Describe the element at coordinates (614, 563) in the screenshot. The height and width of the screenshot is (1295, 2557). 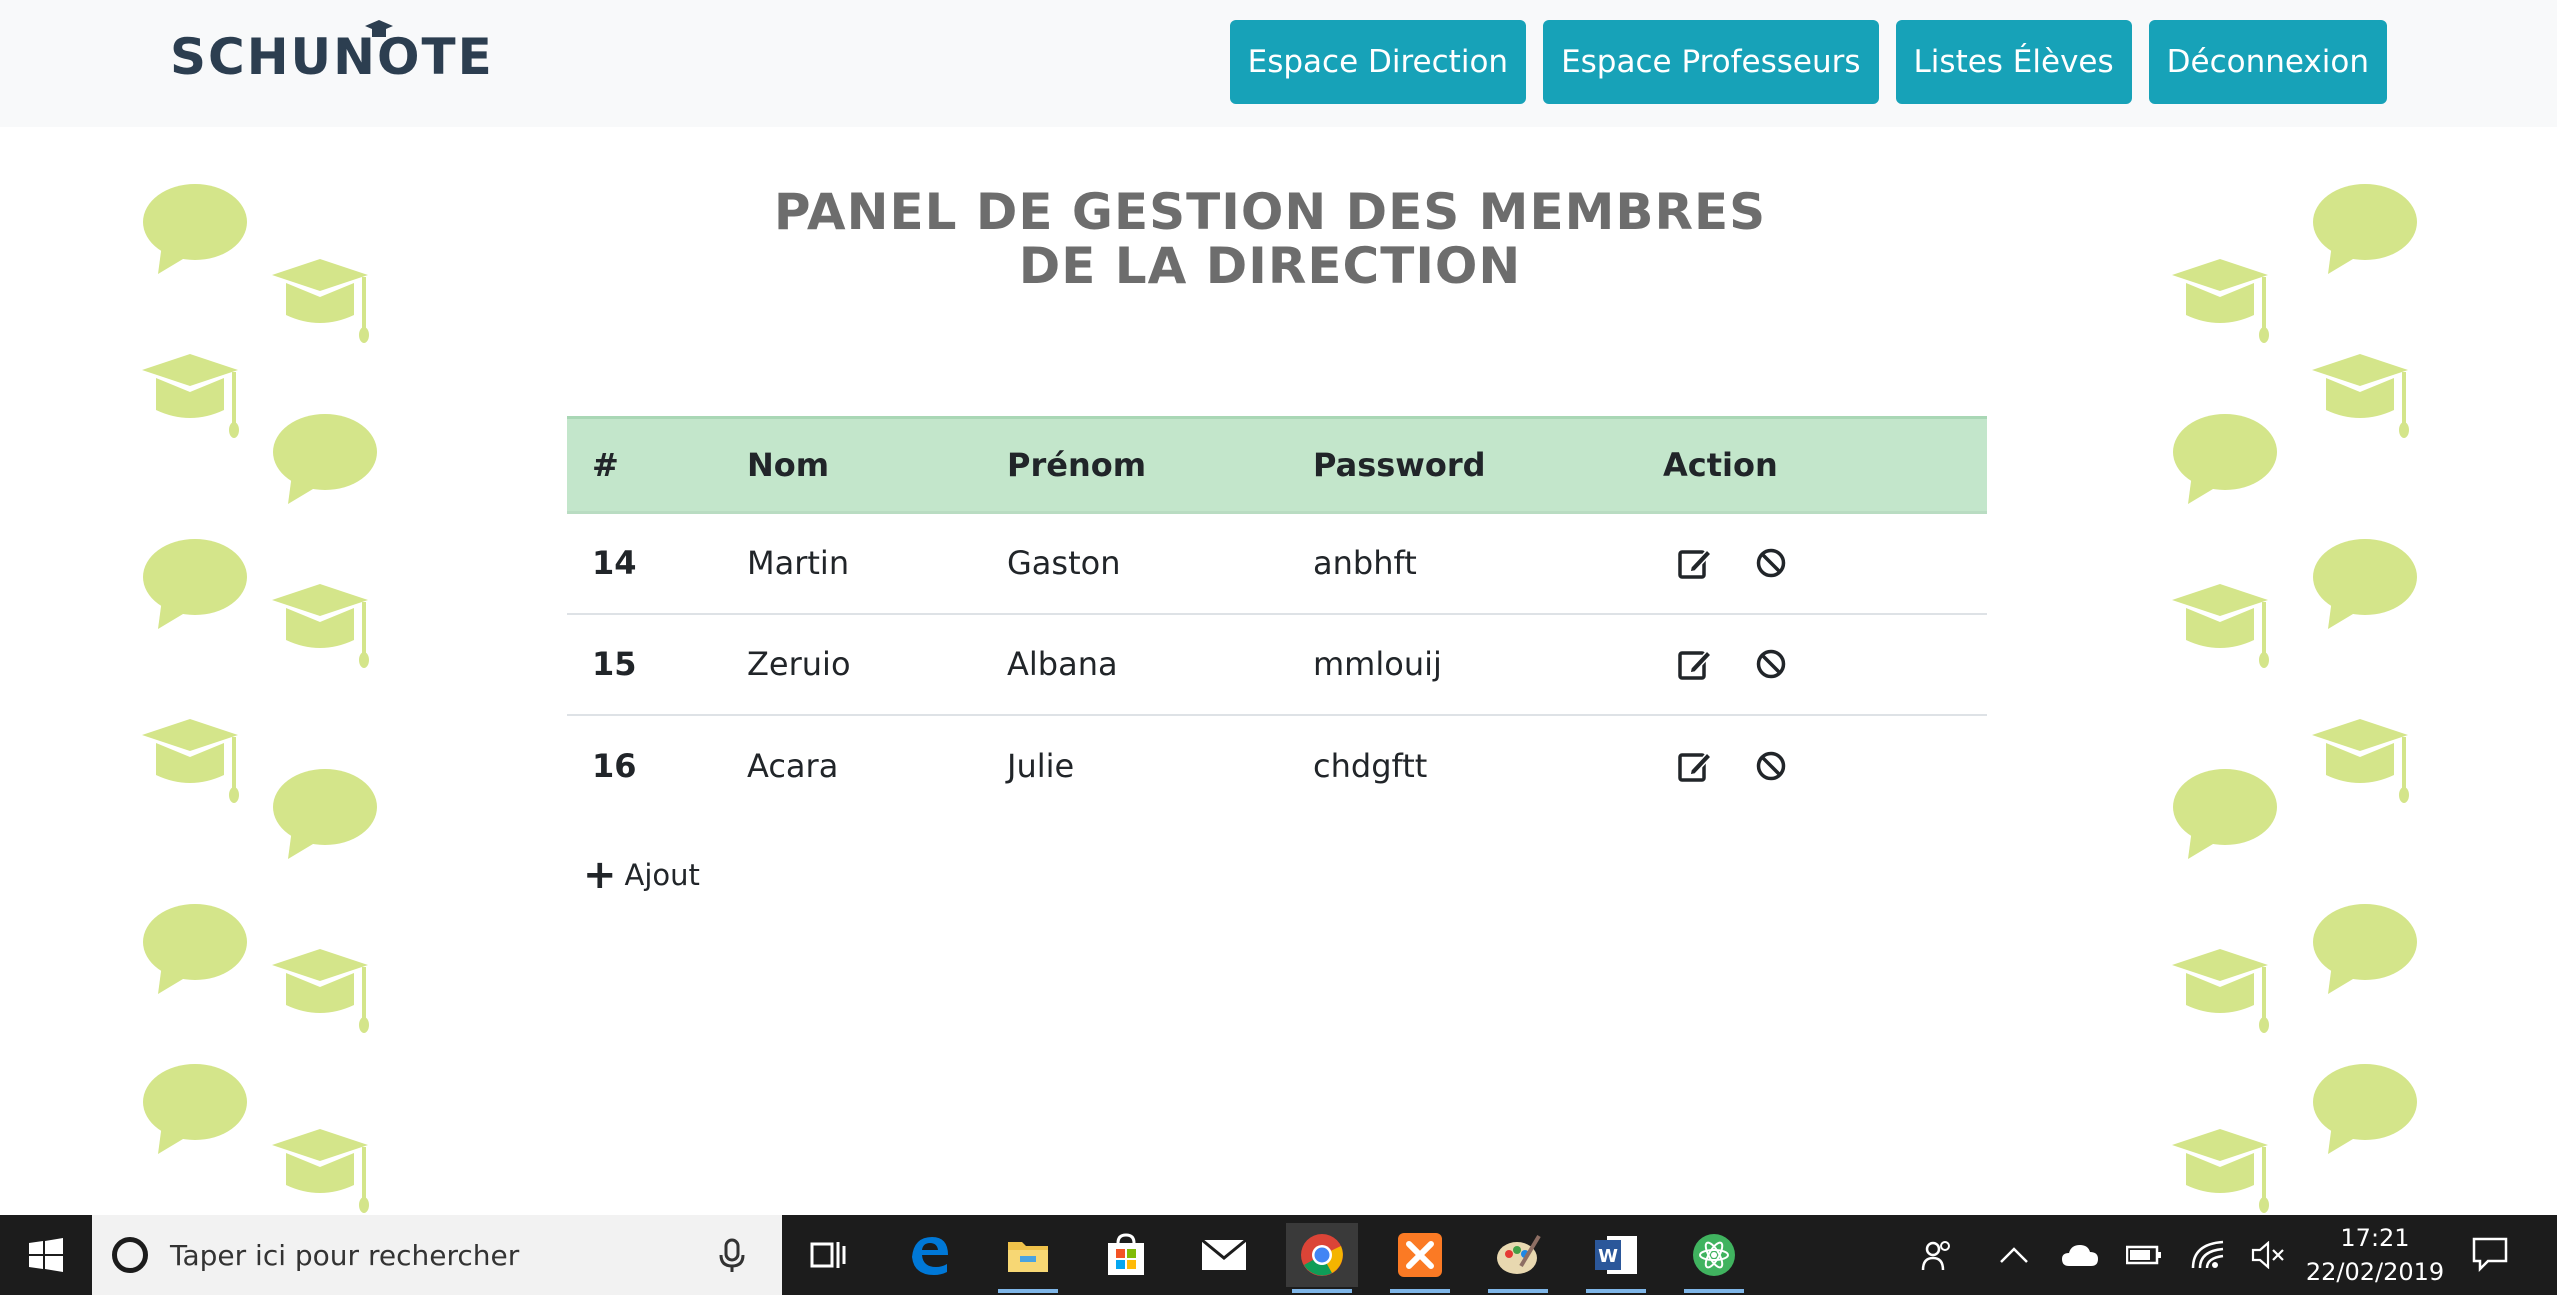
I see `cell-id: 14` at that location.